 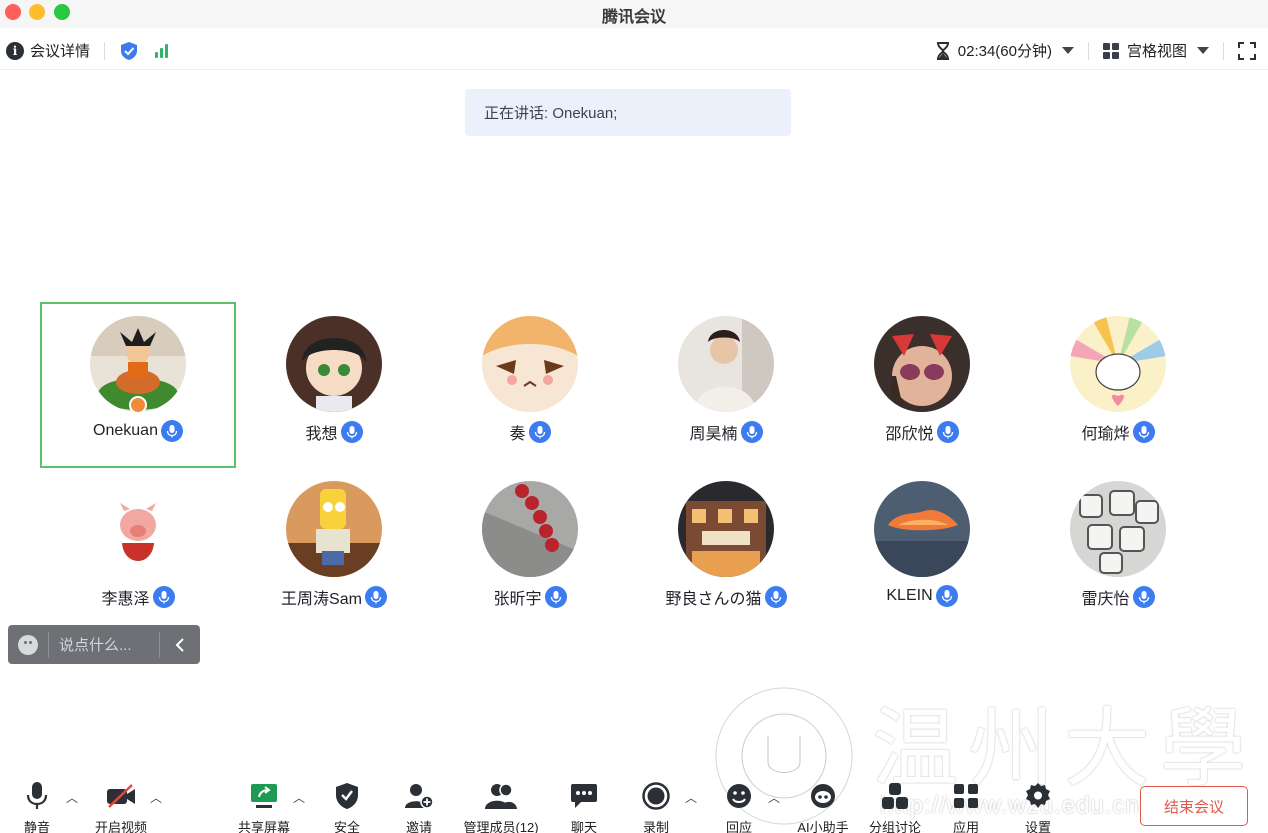 What do you see at coordinates (584, 807) in the screenshot?
I see `chat-button: 聊天` at bounding box center [584, 807].